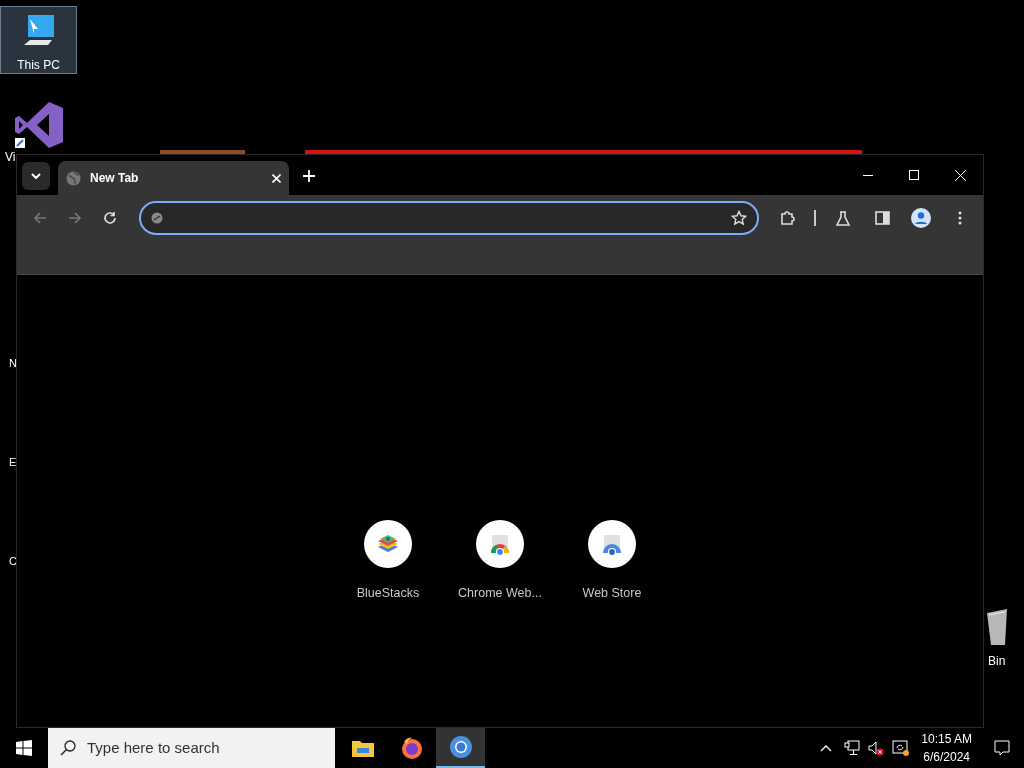 The width and height of the screenshot is (1024, 768). What do you see at coordinates (901, 748) in the screenshot?
I see `sync-icon` at bounding box center [901, 748].